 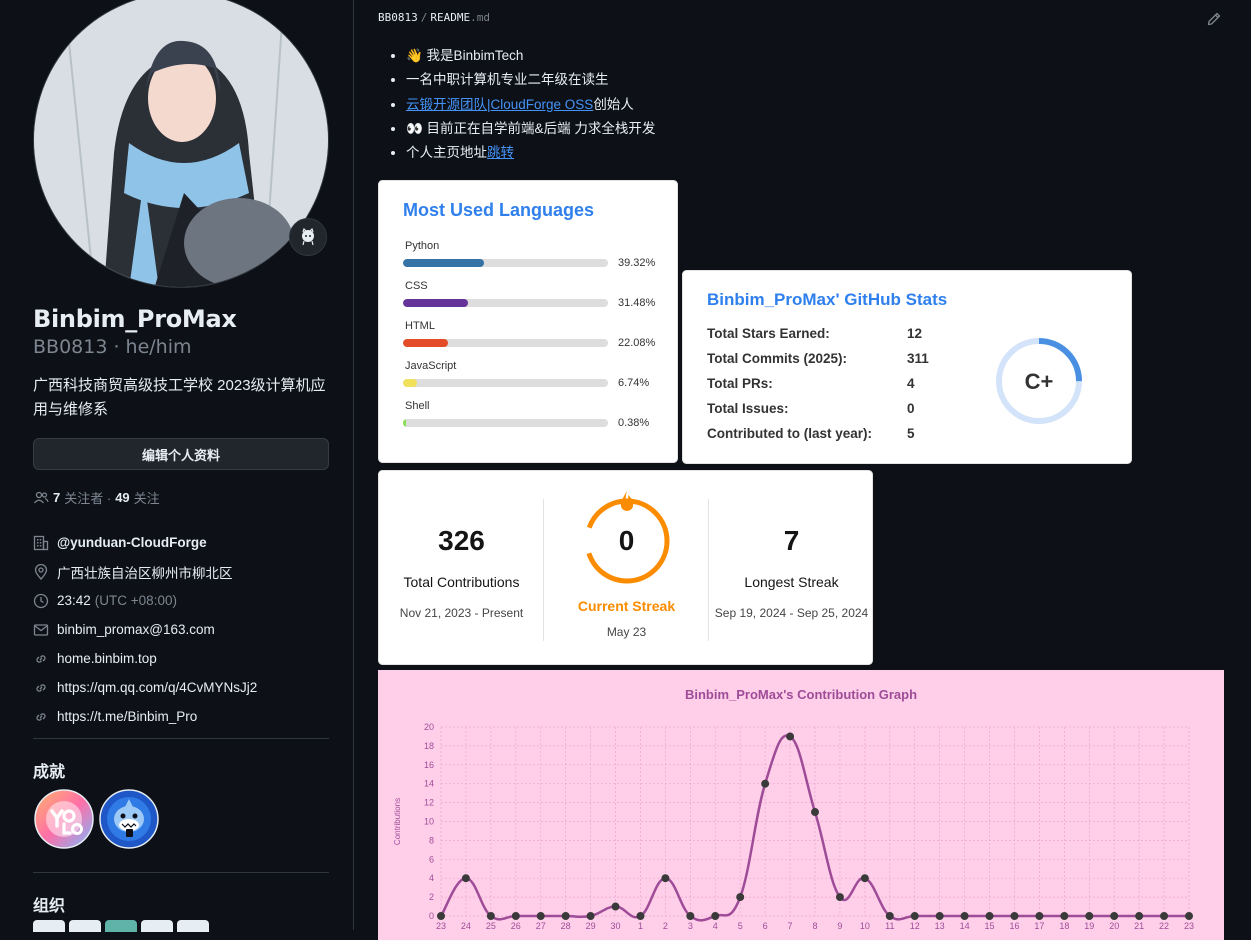 I want to click on achievements-title: 成就, so click(x=49, y=772).